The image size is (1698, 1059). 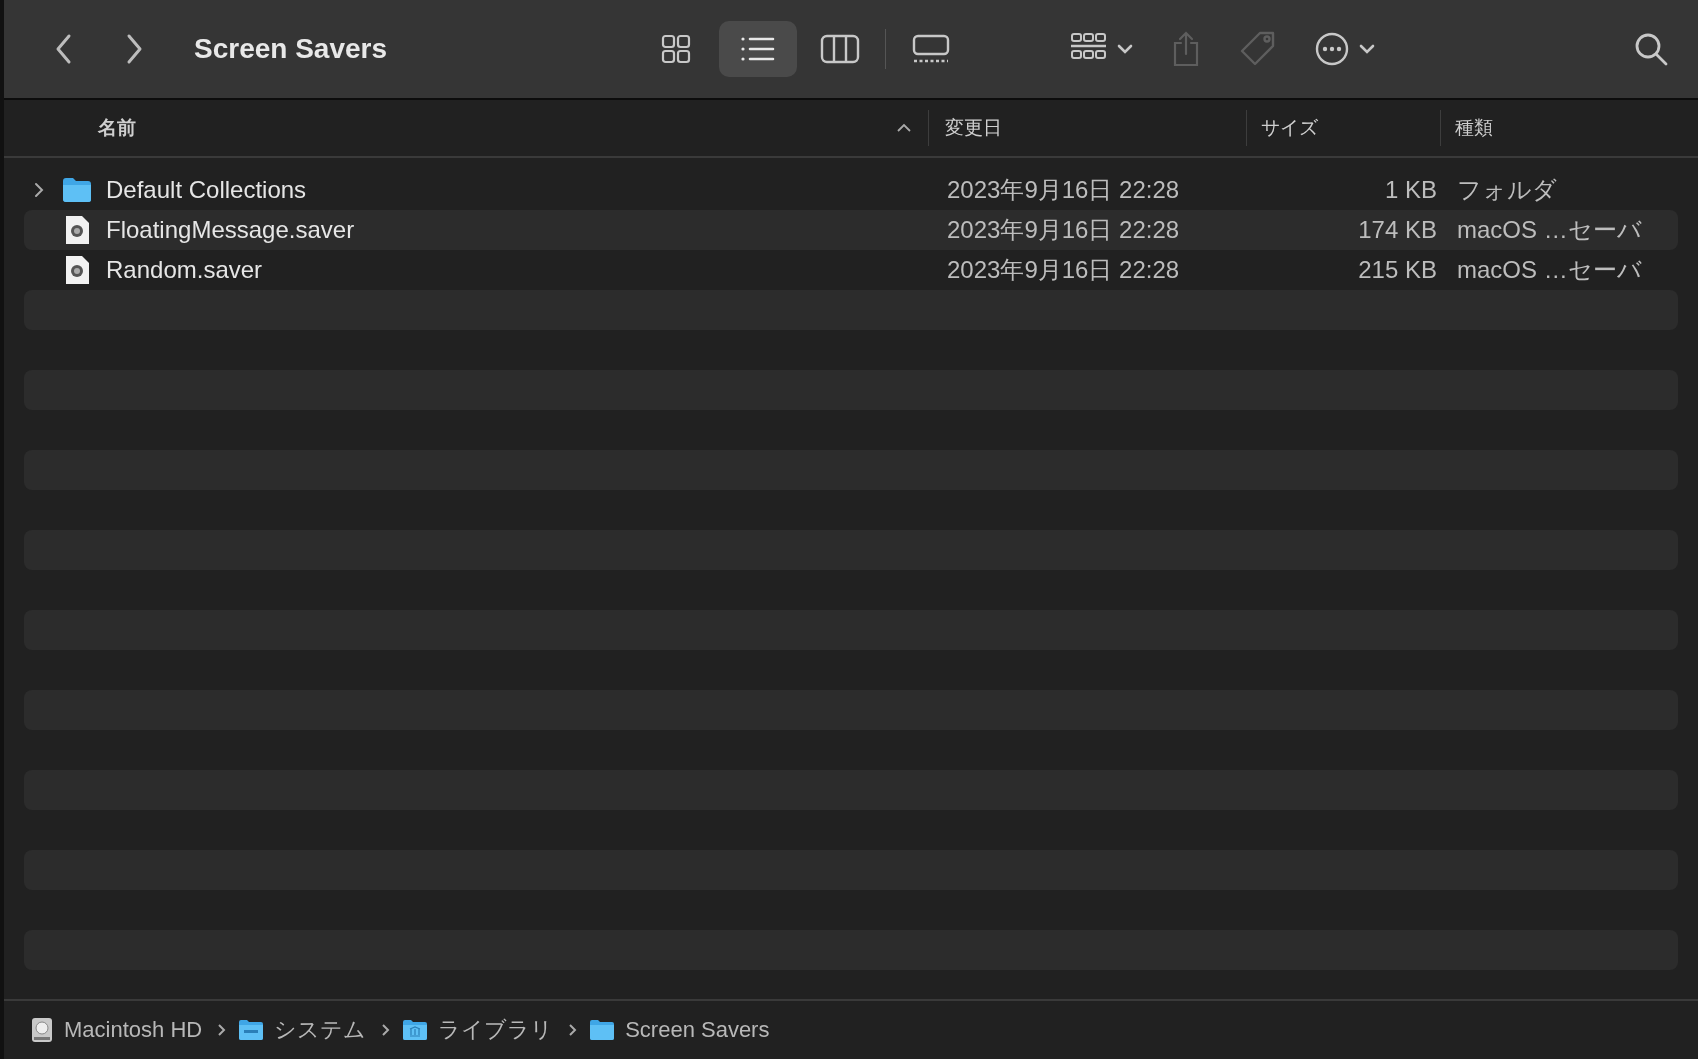 I want to click on column-header: 名前, so click(x=466, y=128).